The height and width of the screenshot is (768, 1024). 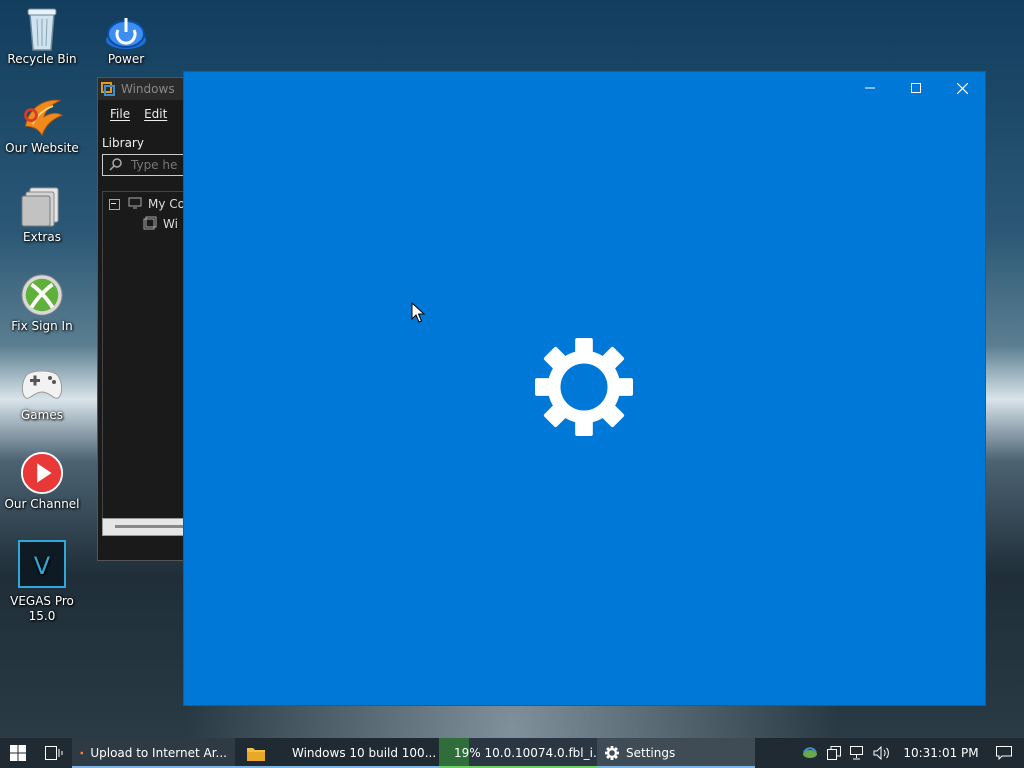 I want to click on action-center-button, so click(x=1004, y=753).